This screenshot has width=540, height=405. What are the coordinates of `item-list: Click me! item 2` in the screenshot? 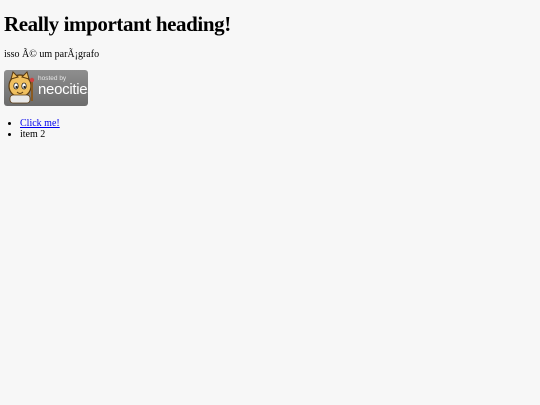 It's located at (270, 129).